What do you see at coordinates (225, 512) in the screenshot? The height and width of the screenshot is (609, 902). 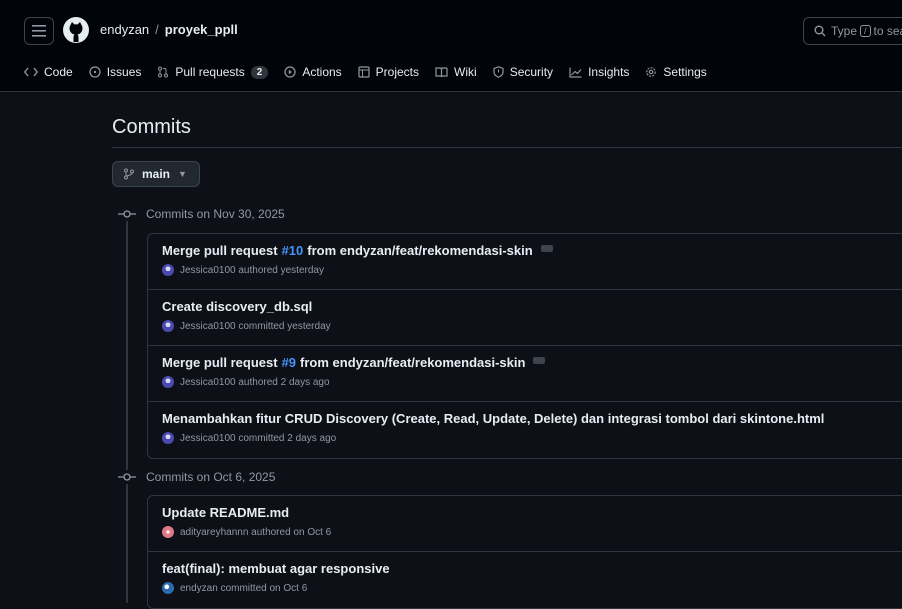 I see `commit-message: Update README.md` at bounding box center [225, 512].